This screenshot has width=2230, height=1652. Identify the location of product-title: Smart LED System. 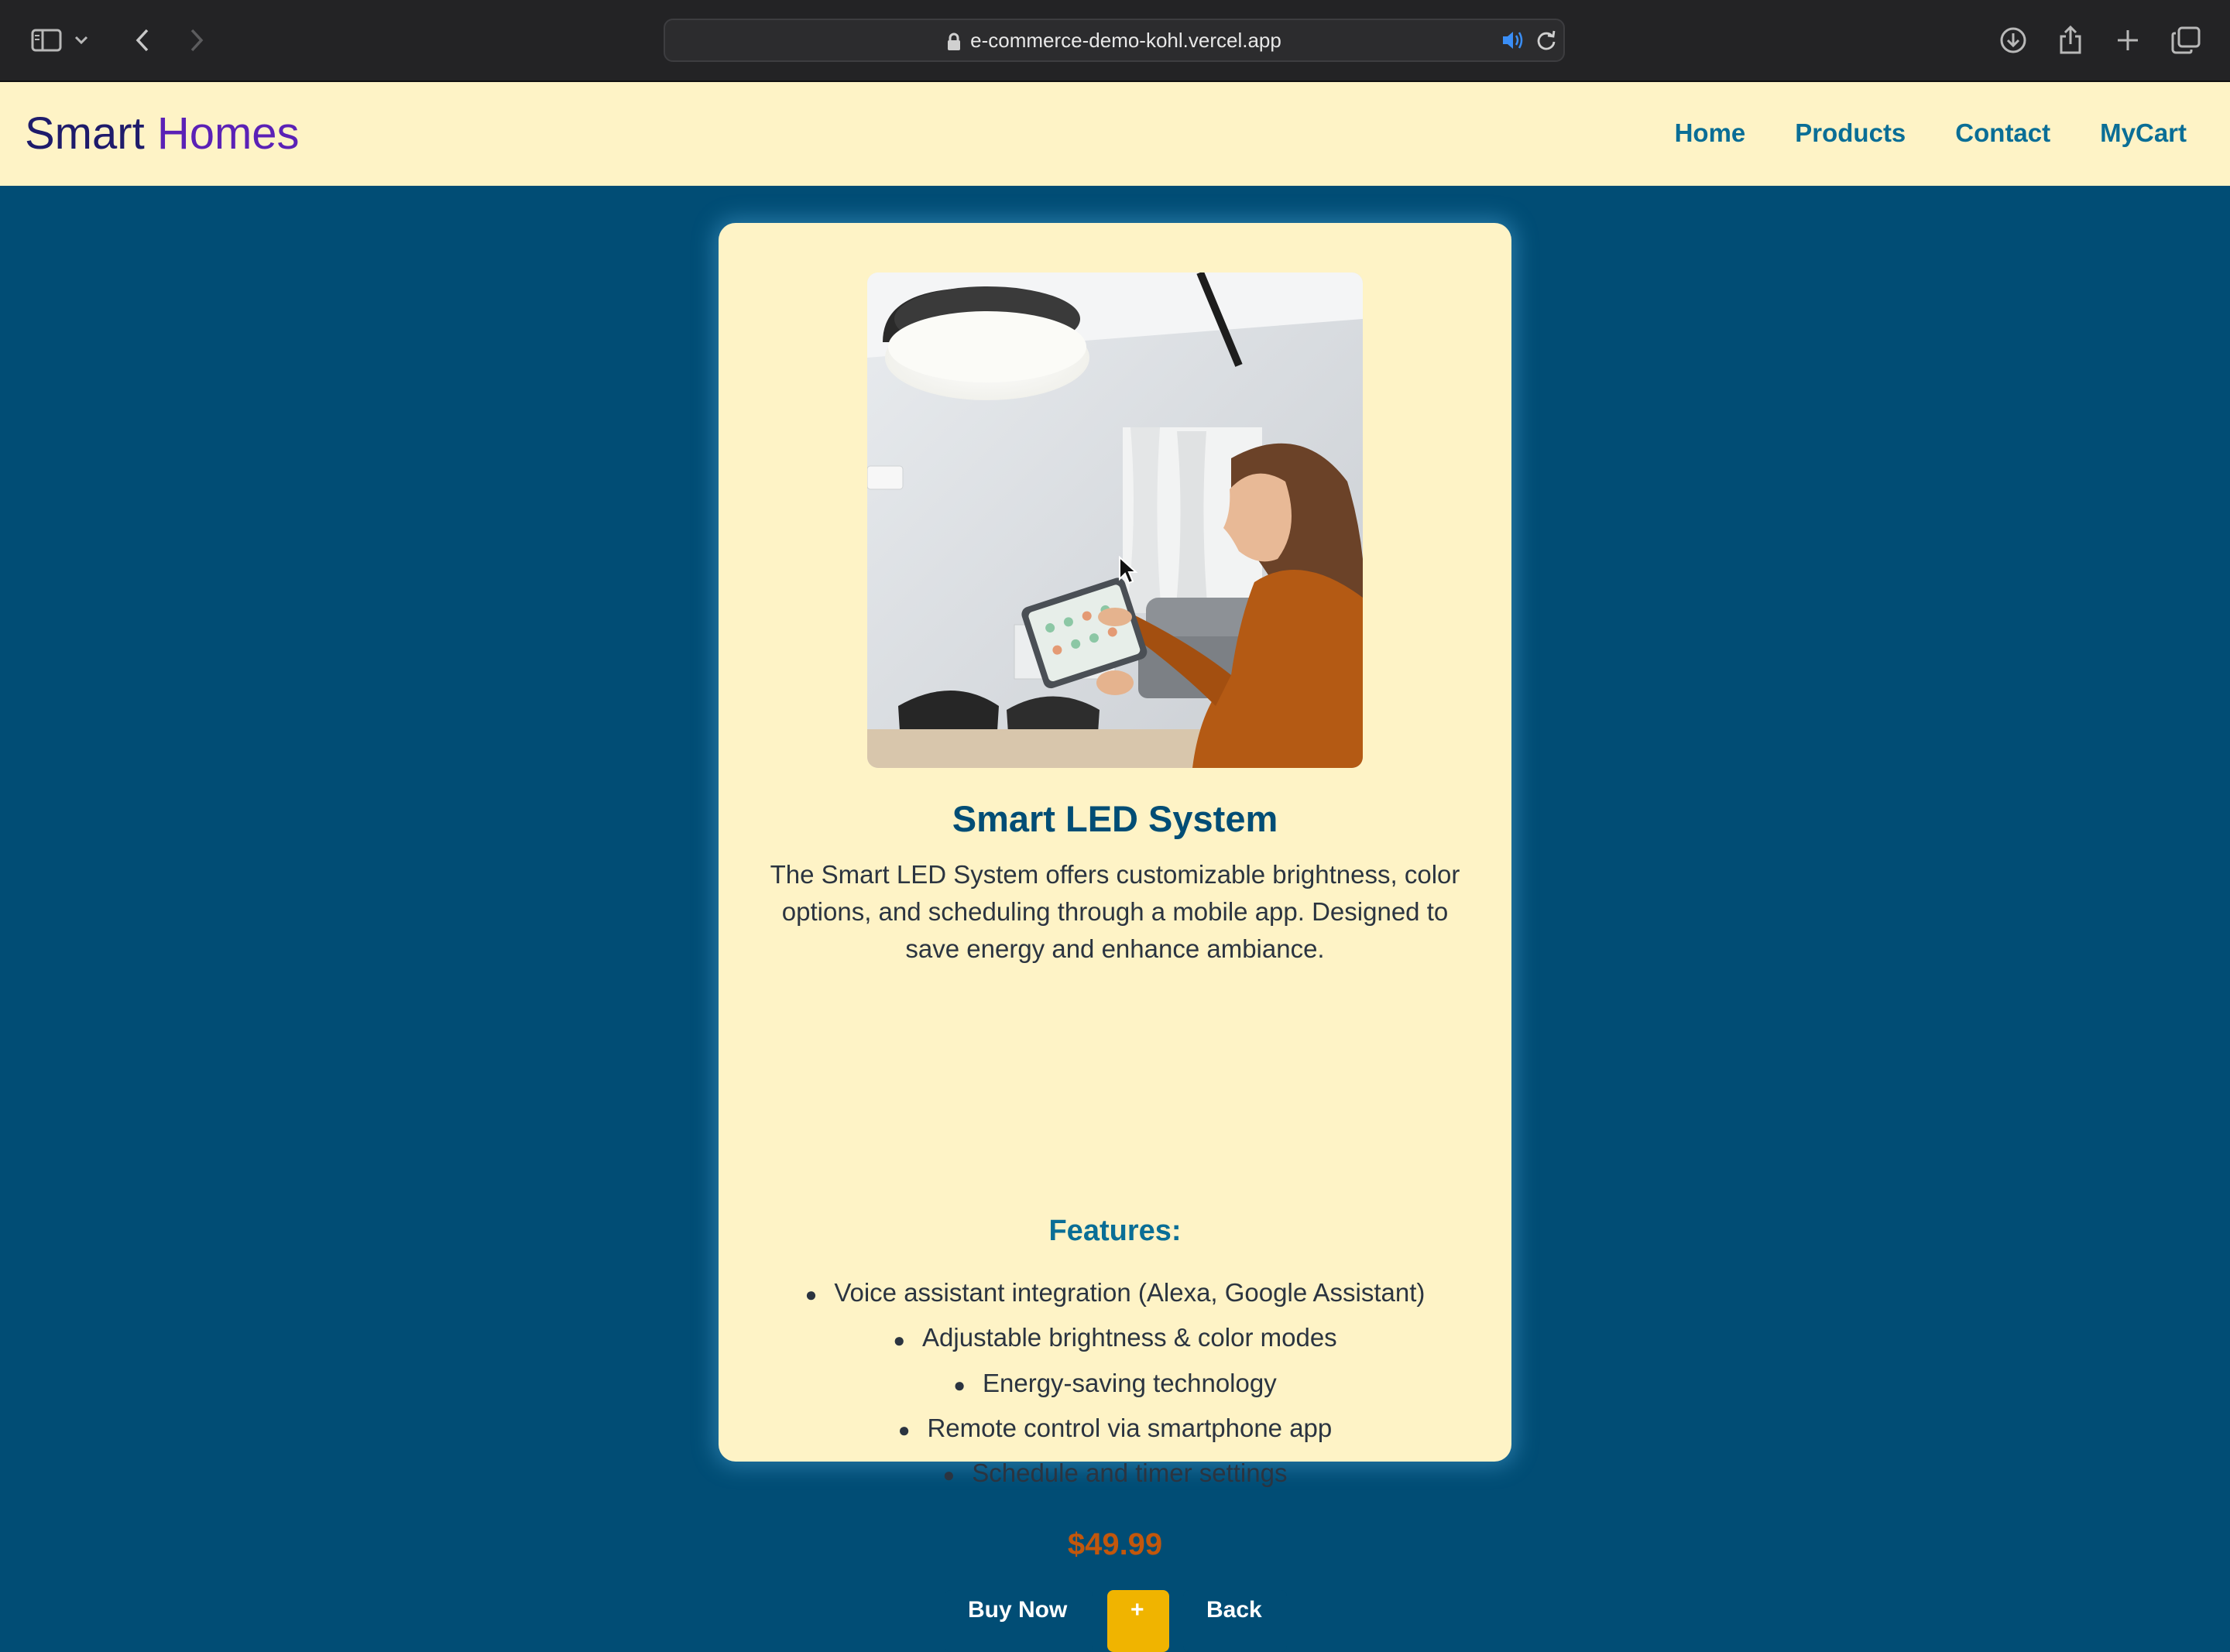
(1115, 819).